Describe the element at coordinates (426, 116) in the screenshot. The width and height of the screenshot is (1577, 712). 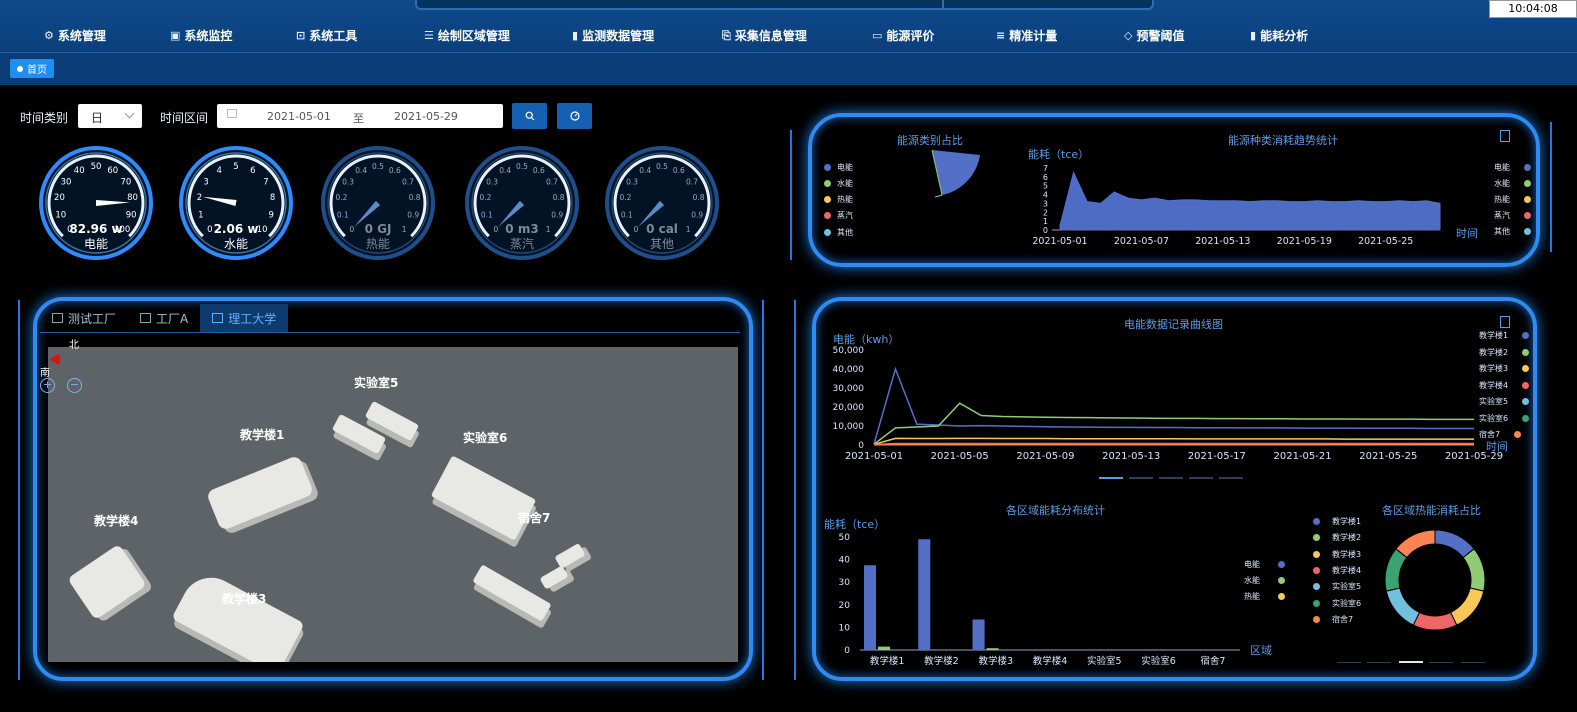
I see `end-date: 2021-05-29` at that location.